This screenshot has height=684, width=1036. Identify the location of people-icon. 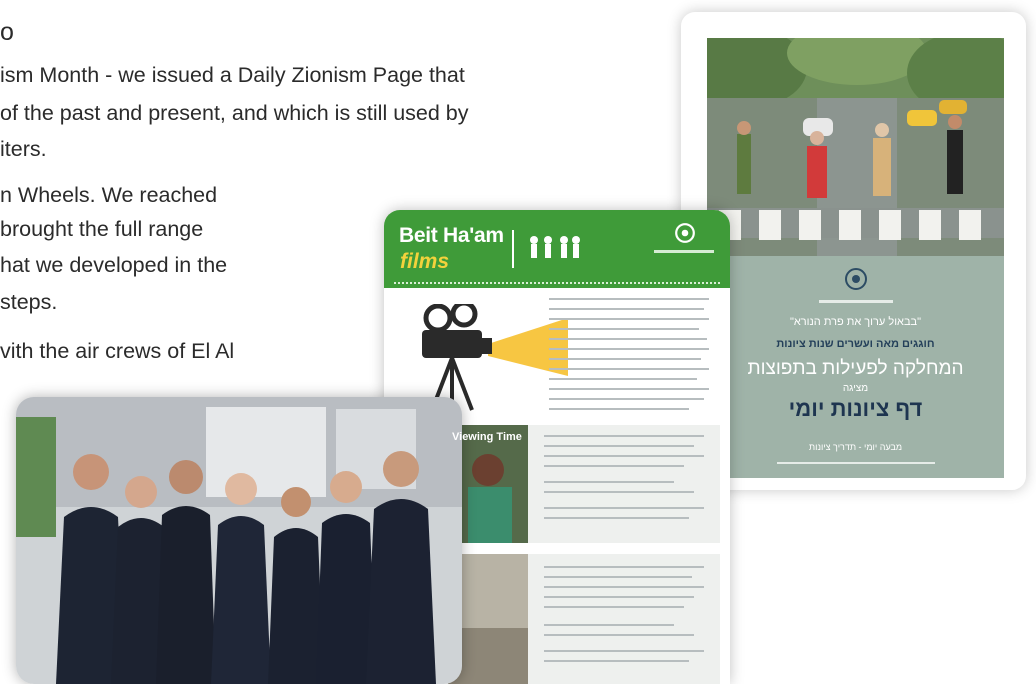
(555, 247).